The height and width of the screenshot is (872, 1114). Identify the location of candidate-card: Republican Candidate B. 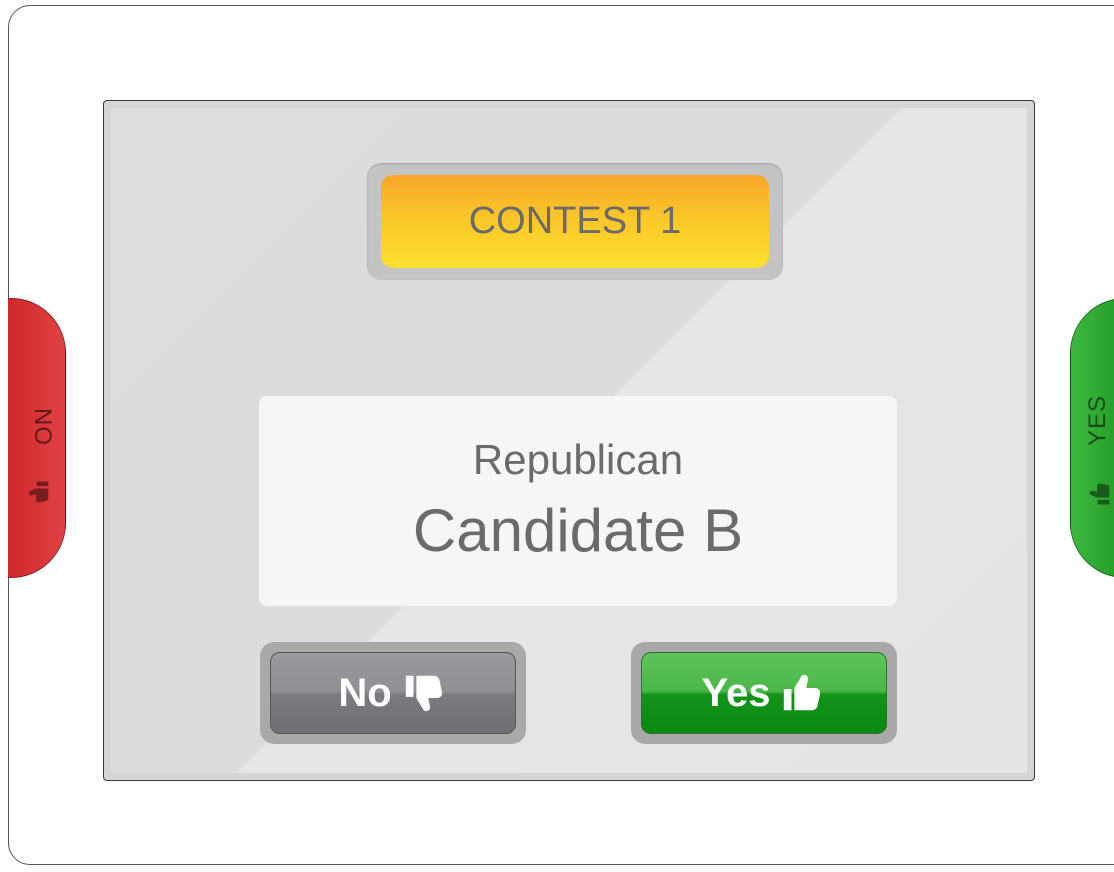
(578, 501).